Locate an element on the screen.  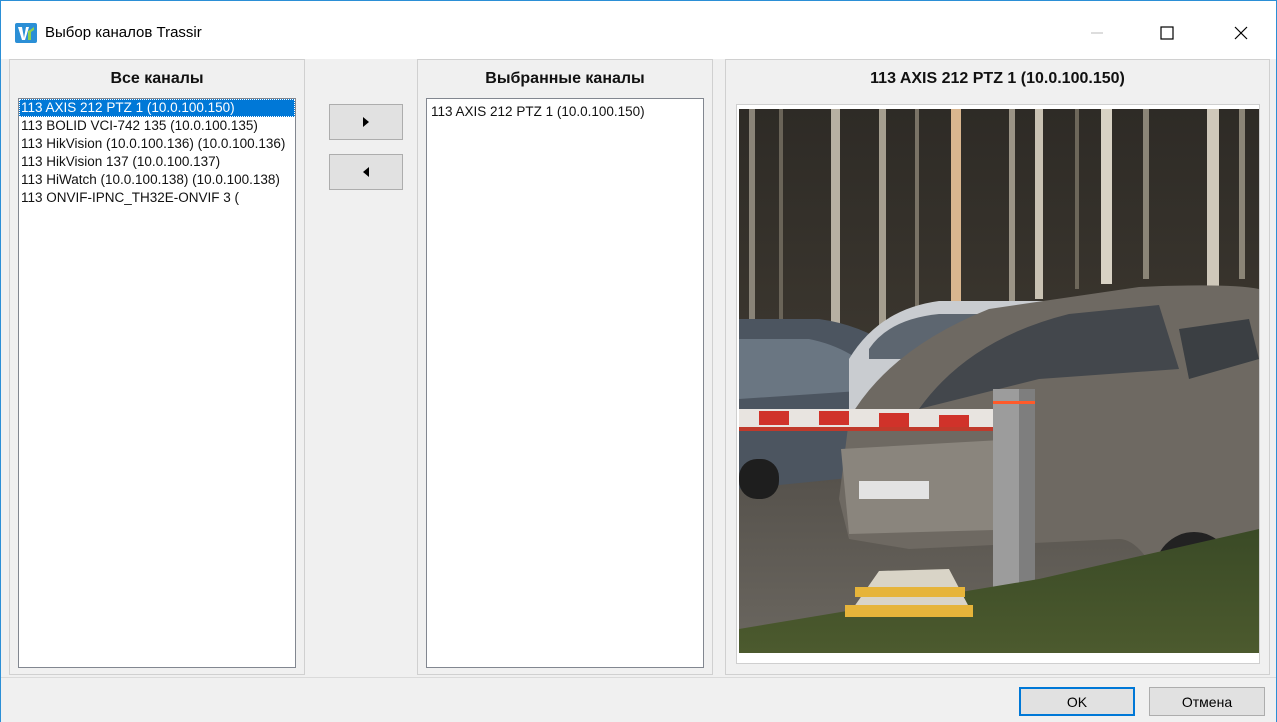
list-item: 113 ONVIF-IPNC_TH32E-ONVIF 3 ( is located at coordinates (157, 198).